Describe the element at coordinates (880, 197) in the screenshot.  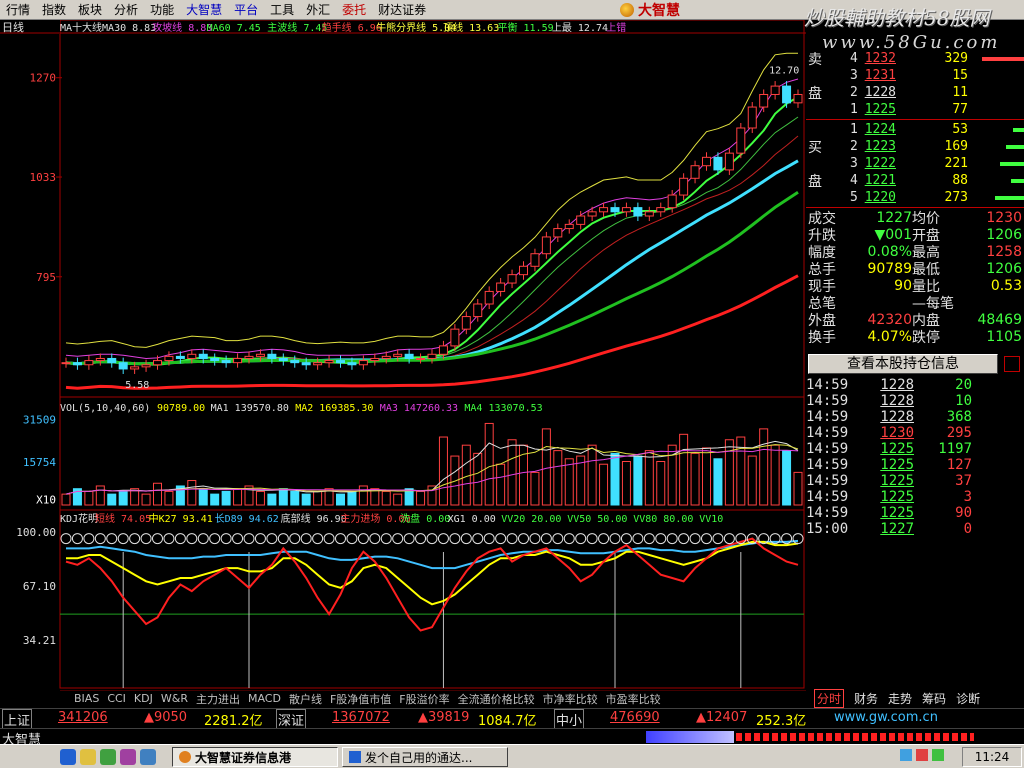
I see `buy-price: 1220` at that location.